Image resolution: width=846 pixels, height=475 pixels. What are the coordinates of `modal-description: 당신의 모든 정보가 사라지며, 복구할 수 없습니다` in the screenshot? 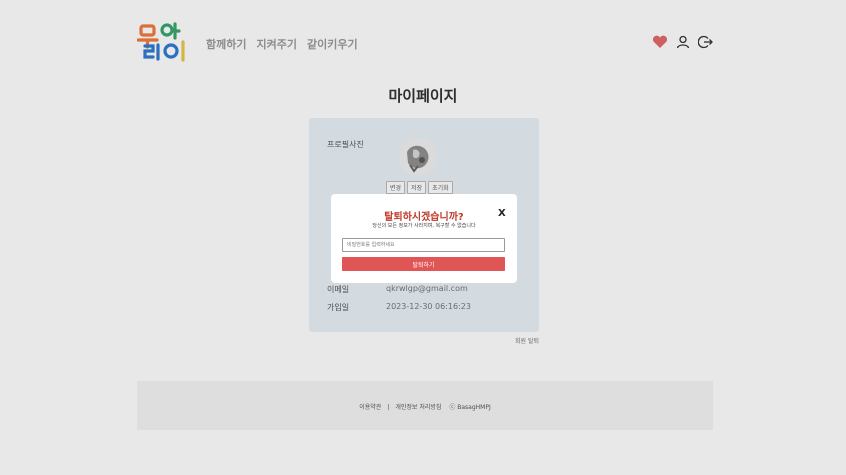 It's located at (424, 226).